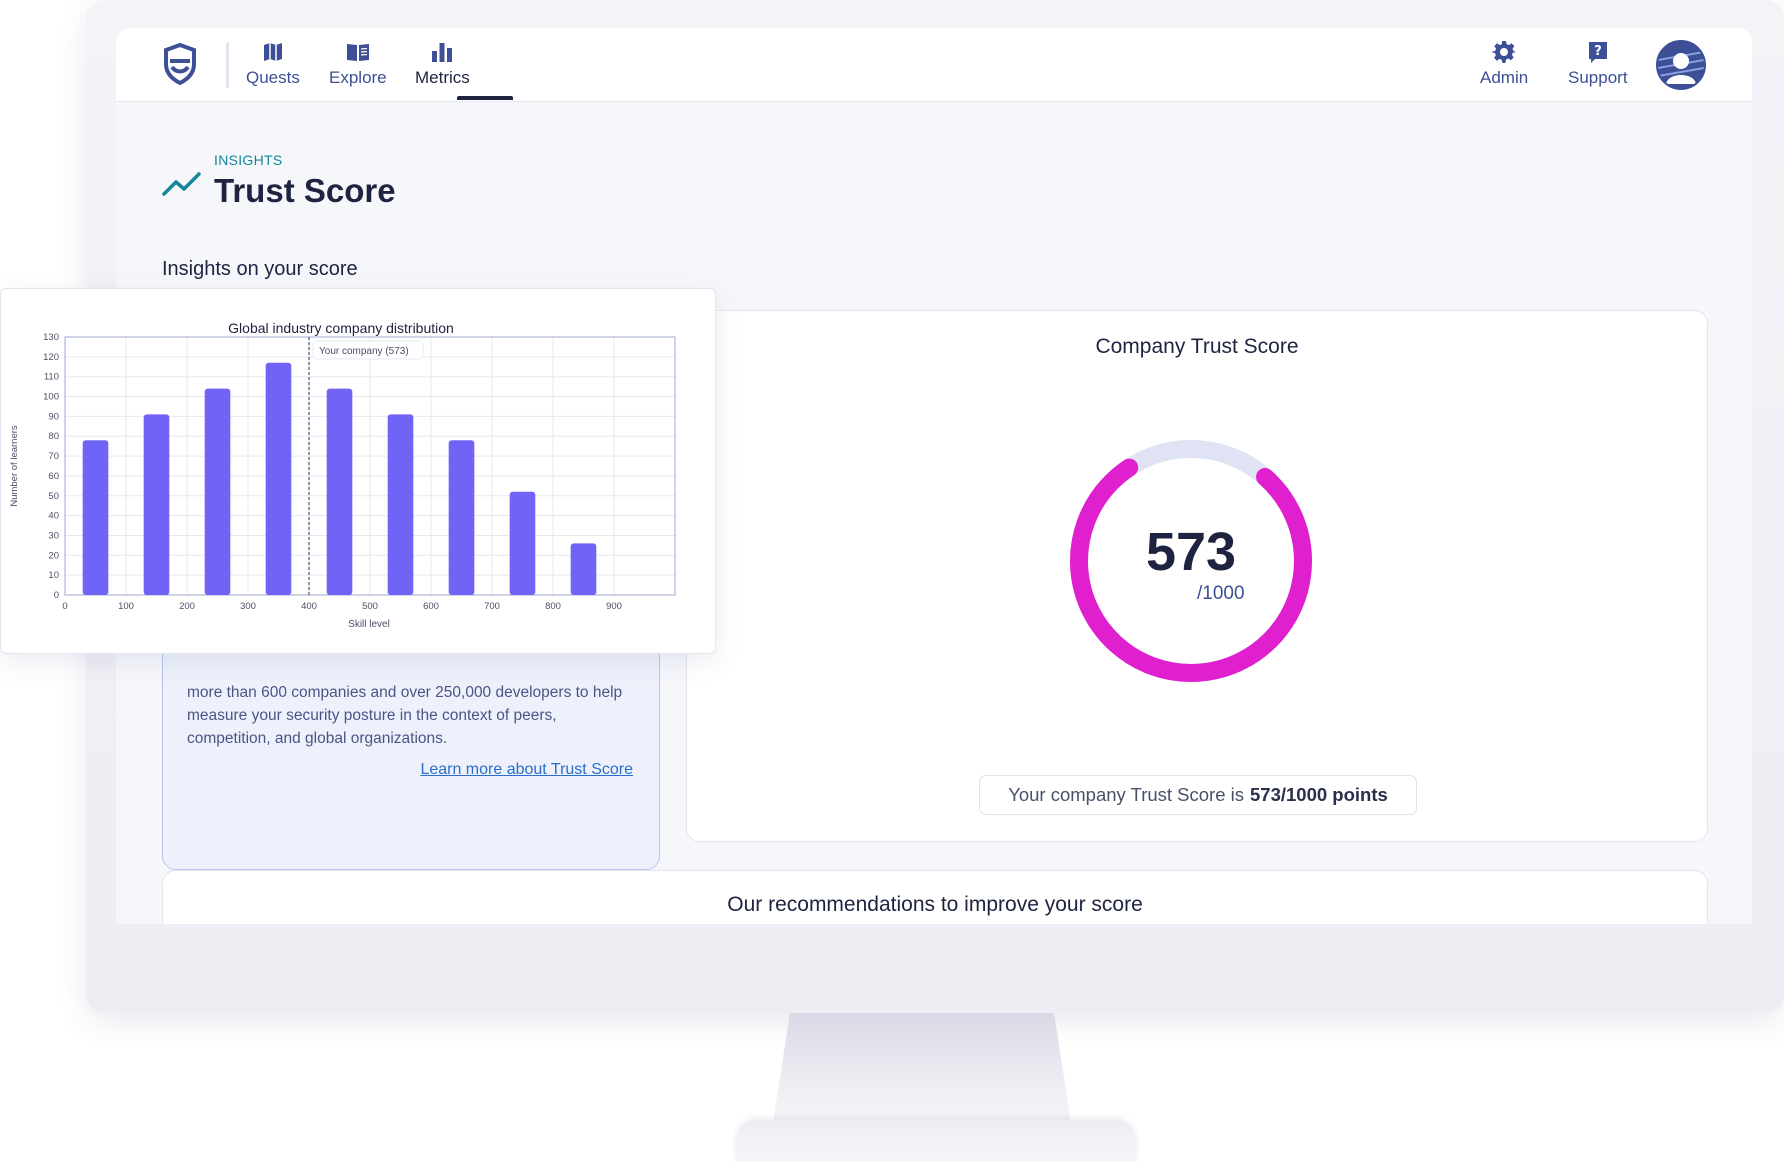  What do you see at coordinates (485, 98) in the screenshot?
I see `active-tab-indicator` at bounding box center [485, 98].